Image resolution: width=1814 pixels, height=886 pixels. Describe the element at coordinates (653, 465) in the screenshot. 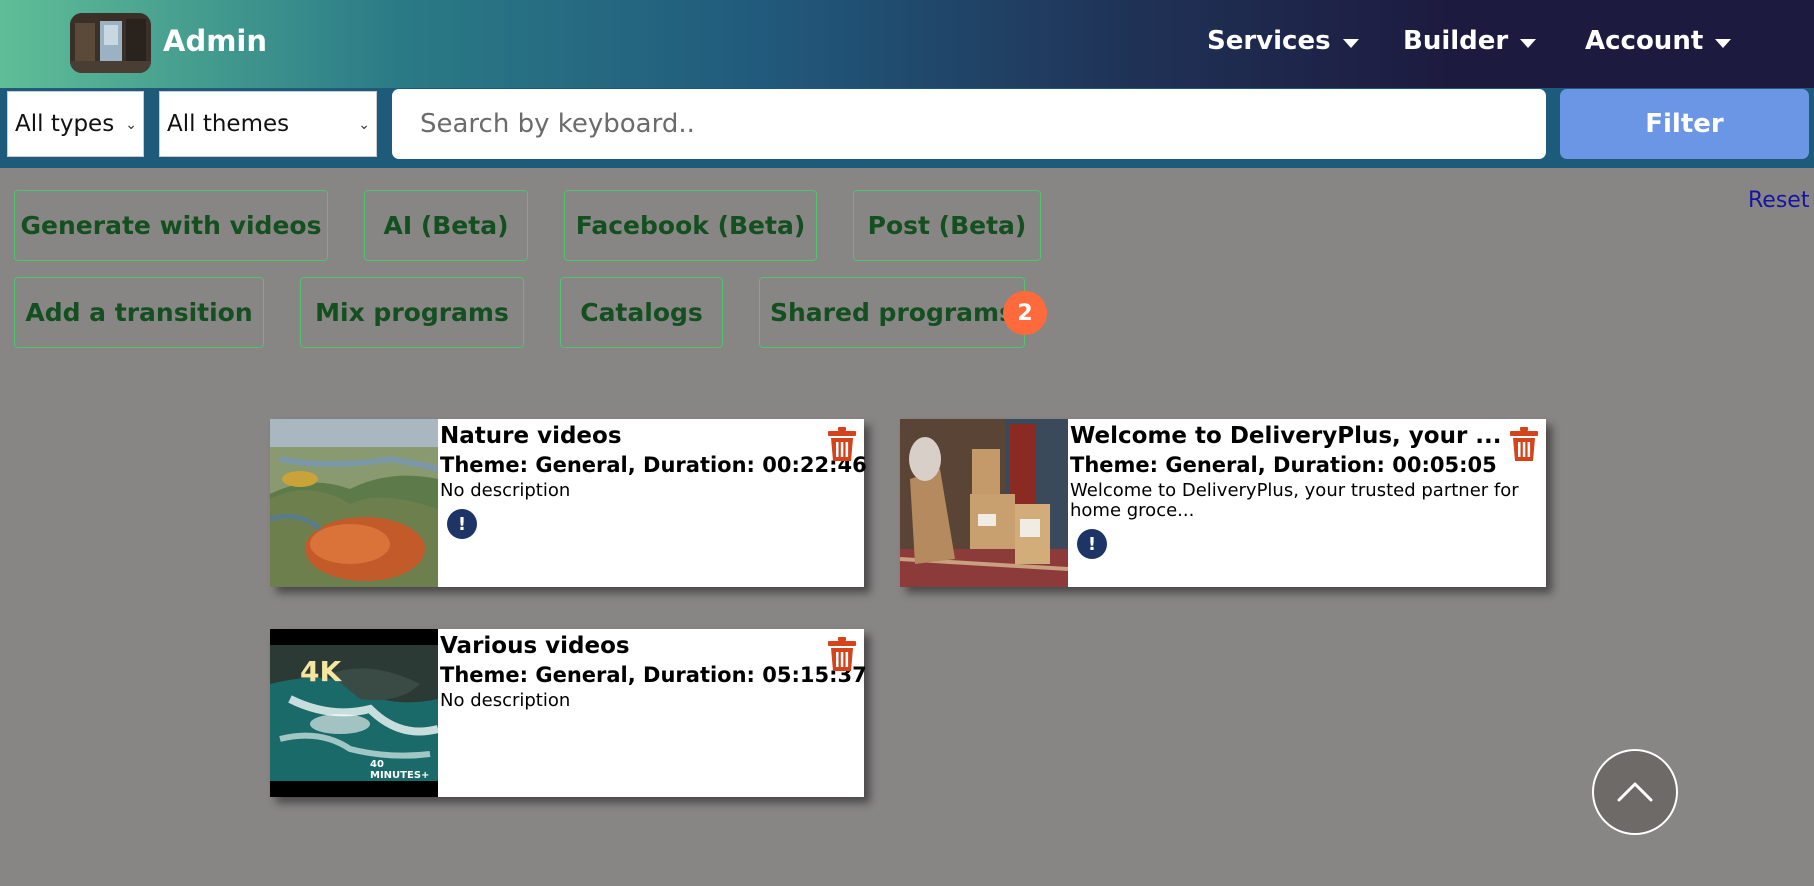

I see `program-meta: Theme: General, Duration: 00:22:46` at that location.